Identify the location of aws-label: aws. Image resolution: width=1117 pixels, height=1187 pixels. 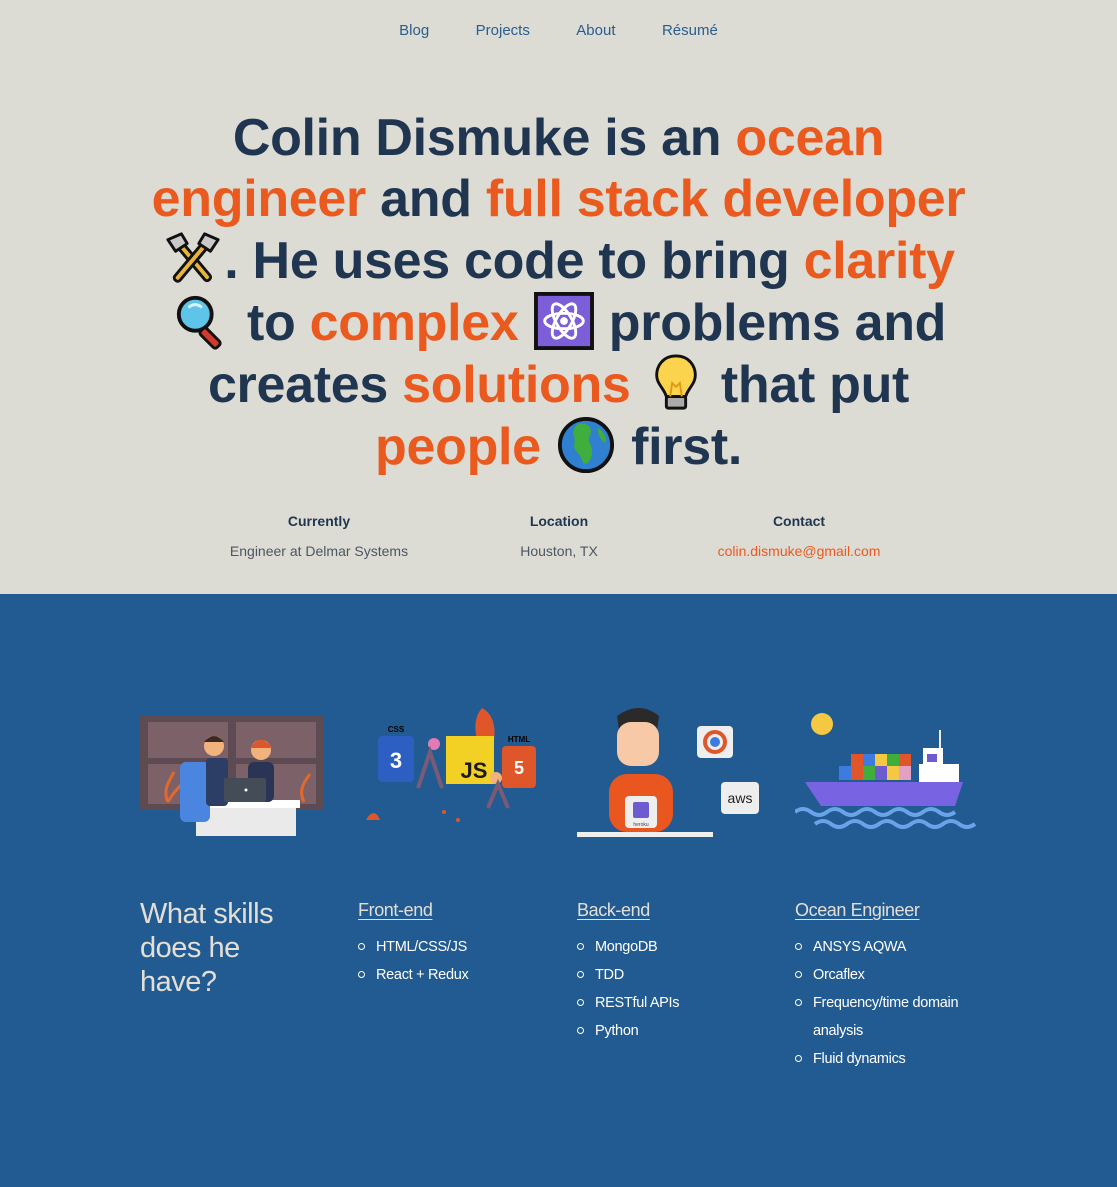
(740, 798).